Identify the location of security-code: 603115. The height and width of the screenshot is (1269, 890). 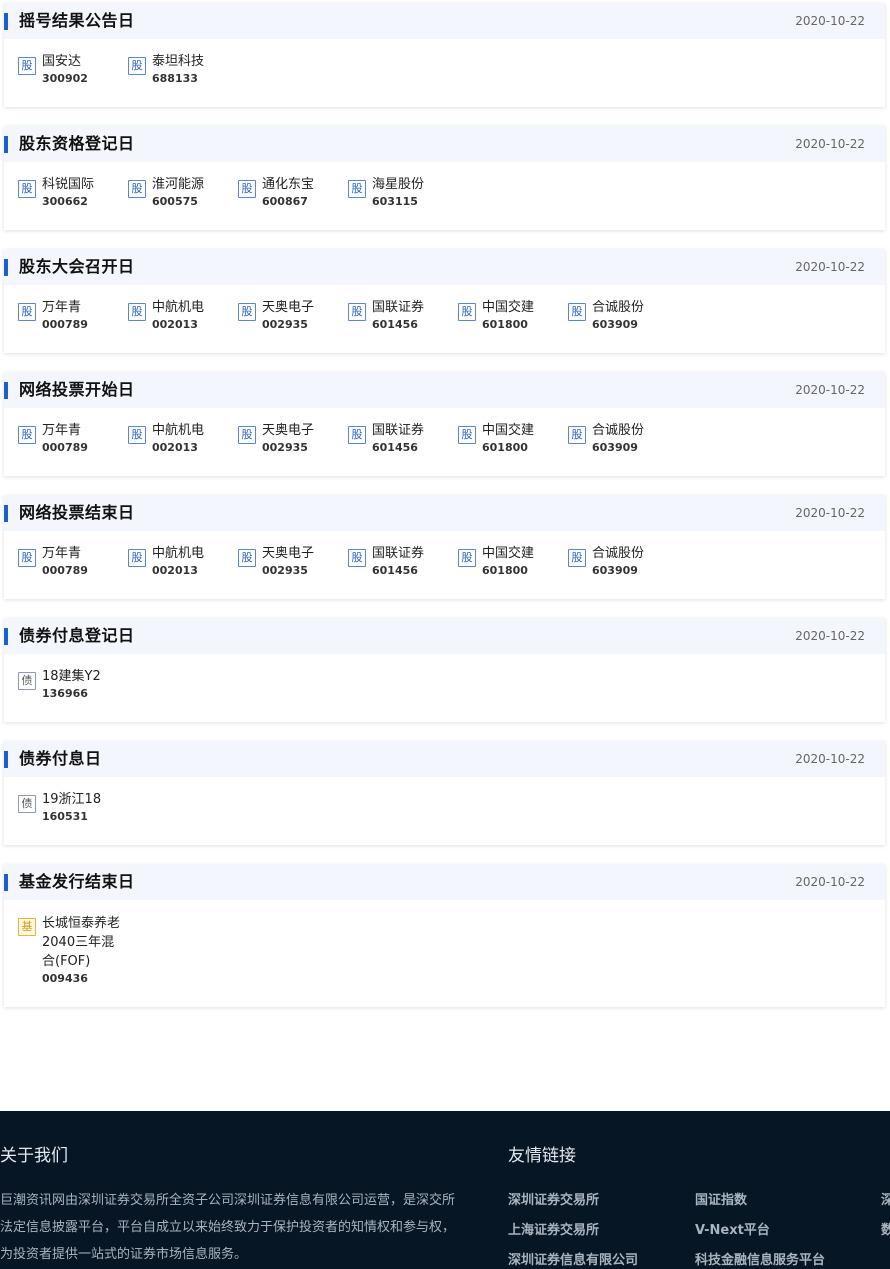
(395, 202).